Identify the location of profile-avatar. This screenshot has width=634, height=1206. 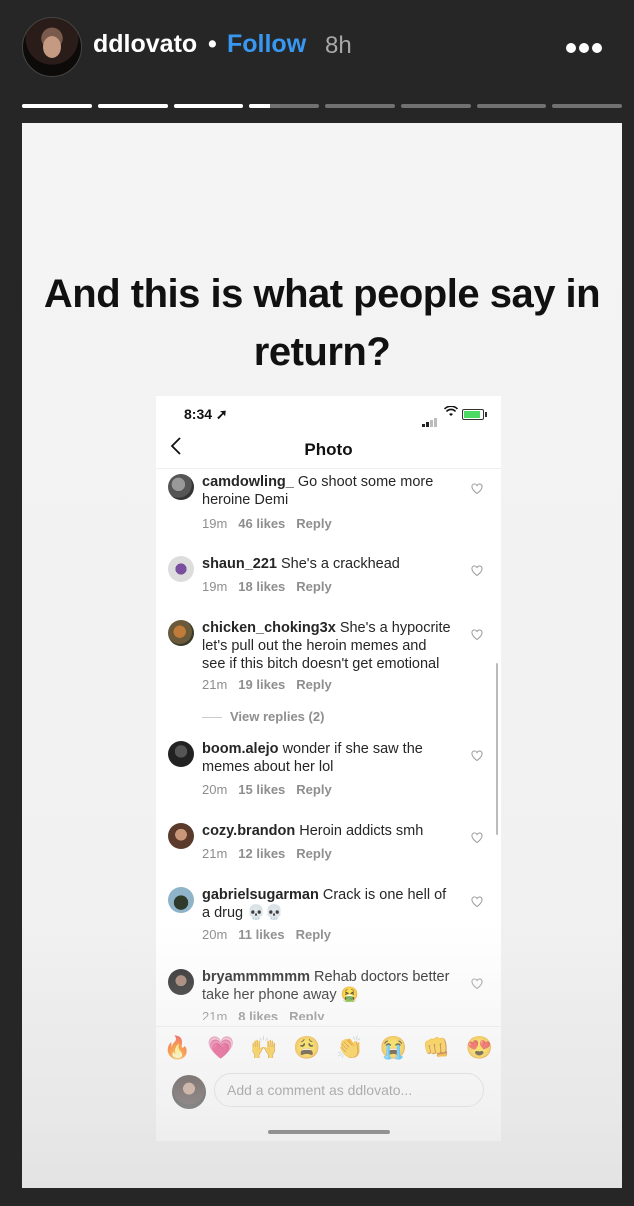
(52, 47).